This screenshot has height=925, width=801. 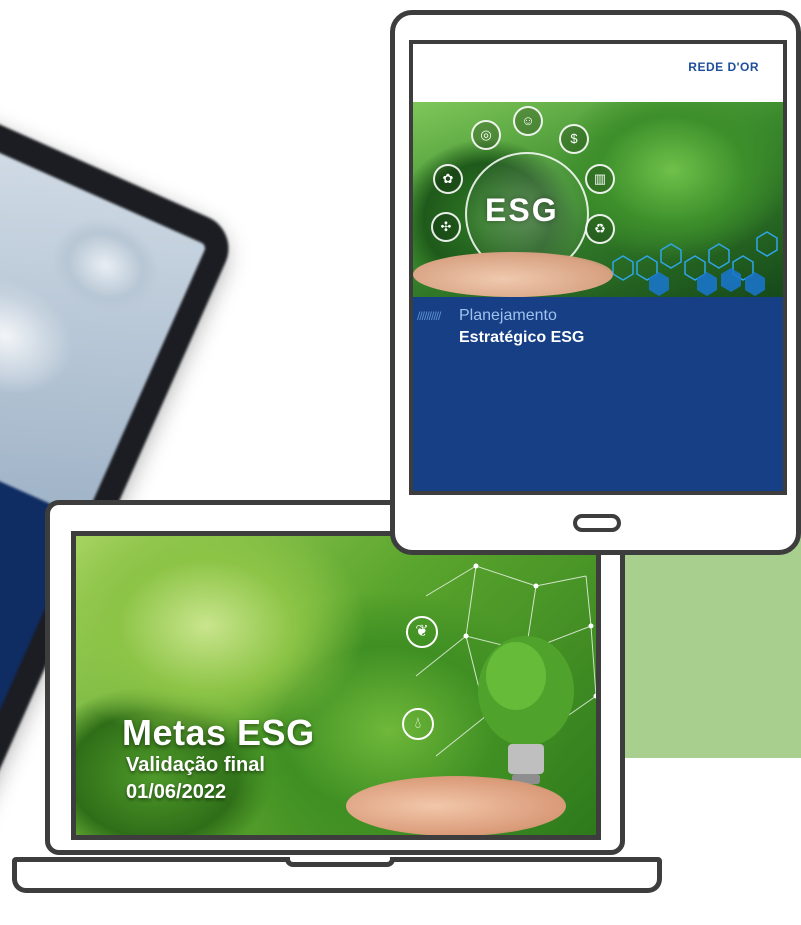 I want to click on laptop-trackpad-notch, so click(x=340, y=862).